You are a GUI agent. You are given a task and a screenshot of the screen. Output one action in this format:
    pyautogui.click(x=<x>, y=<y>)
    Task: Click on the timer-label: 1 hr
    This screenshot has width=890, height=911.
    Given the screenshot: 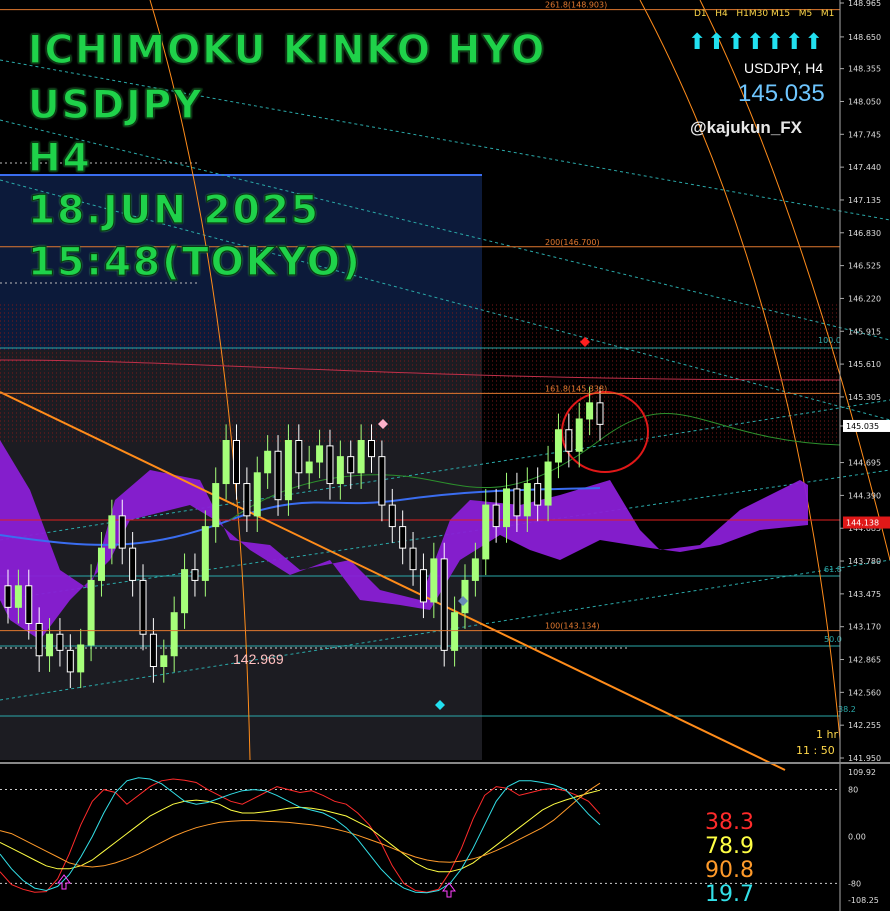 What is the action you would take?
    pyautogui.click(x=827, y=734)
    